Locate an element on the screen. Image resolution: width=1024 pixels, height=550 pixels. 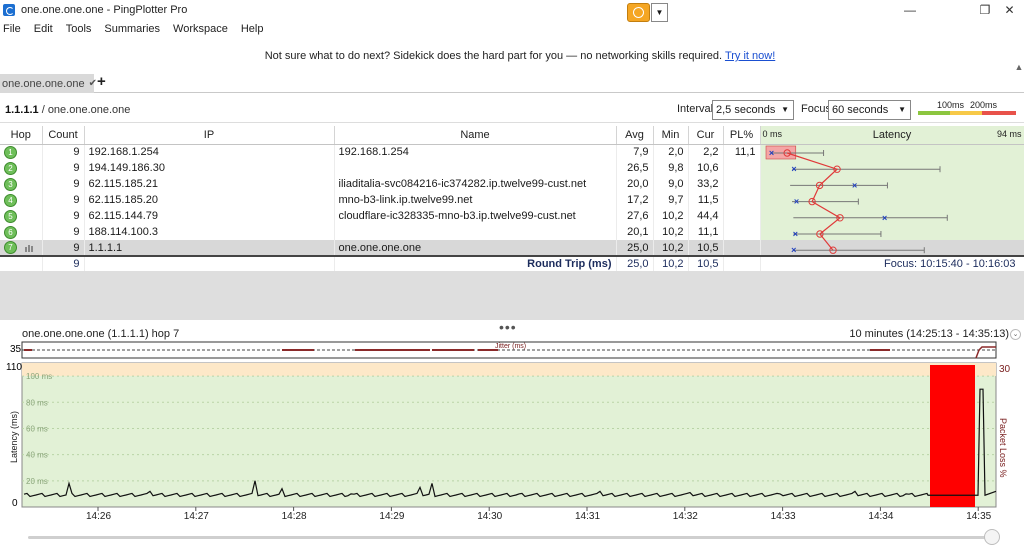
menu-tools: Tools is located at coordinates (79, 29).